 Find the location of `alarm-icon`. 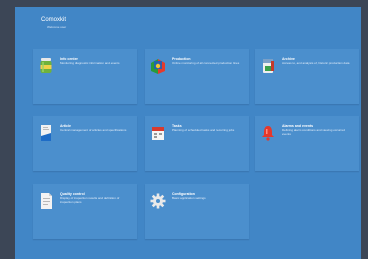

alarm-icon is located at coordinates (268, 133).